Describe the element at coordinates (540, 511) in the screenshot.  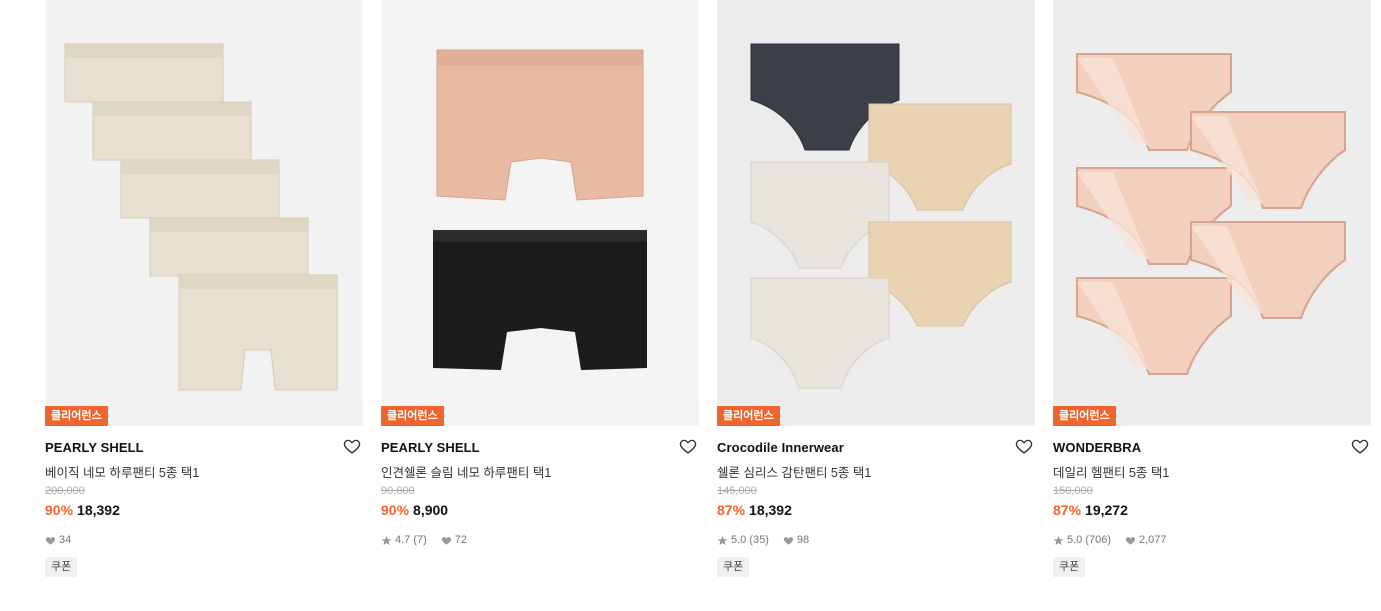
I see `sale-price: 90% 8,900` at that location.